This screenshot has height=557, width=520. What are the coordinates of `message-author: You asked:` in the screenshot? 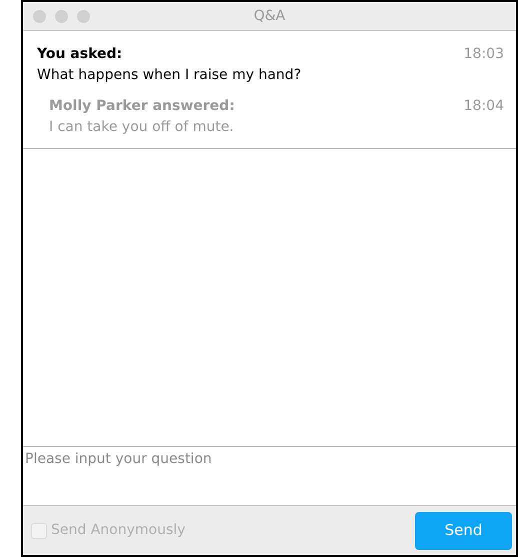 It's located at (79, 54).